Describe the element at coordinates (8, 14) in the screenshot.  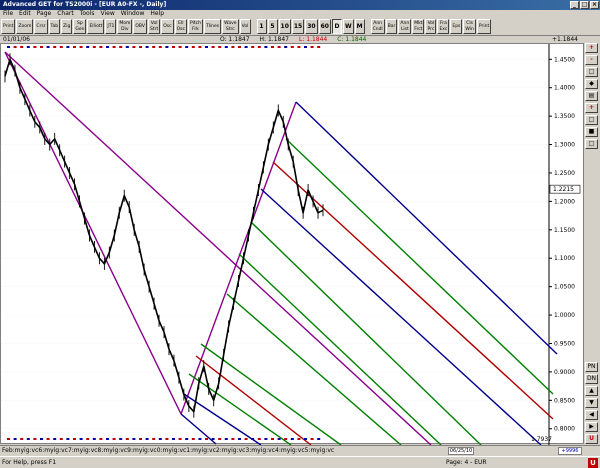
I see `menu-file: File` at that location.